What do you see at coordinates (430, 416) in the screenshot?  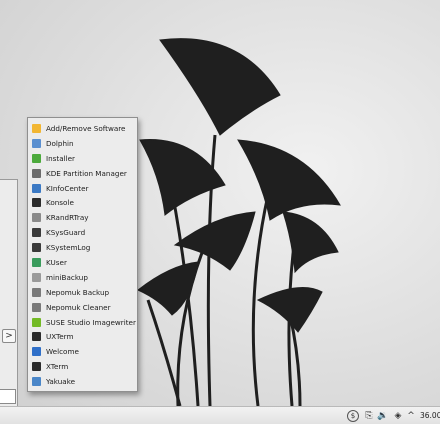 I see `tray-clock: 36.00` at bounding box center [430, 416].